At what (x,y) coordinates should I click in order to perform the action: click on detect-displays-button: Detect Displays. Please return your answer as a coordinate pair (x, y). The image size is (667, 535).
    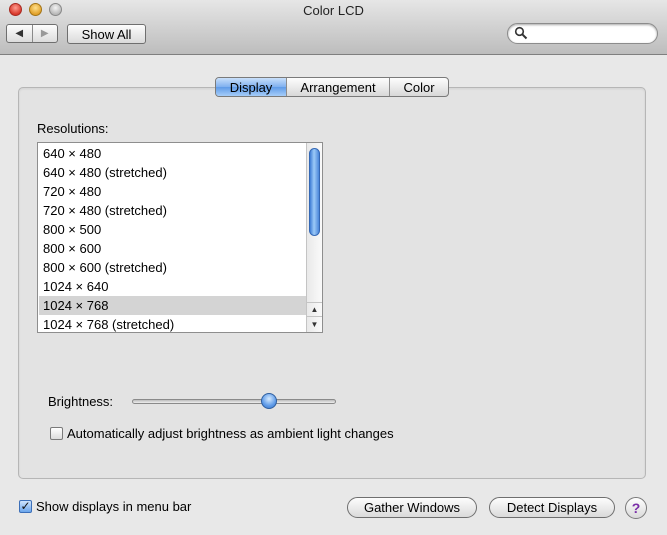
    Looking at the image, I should click on (552, 507).